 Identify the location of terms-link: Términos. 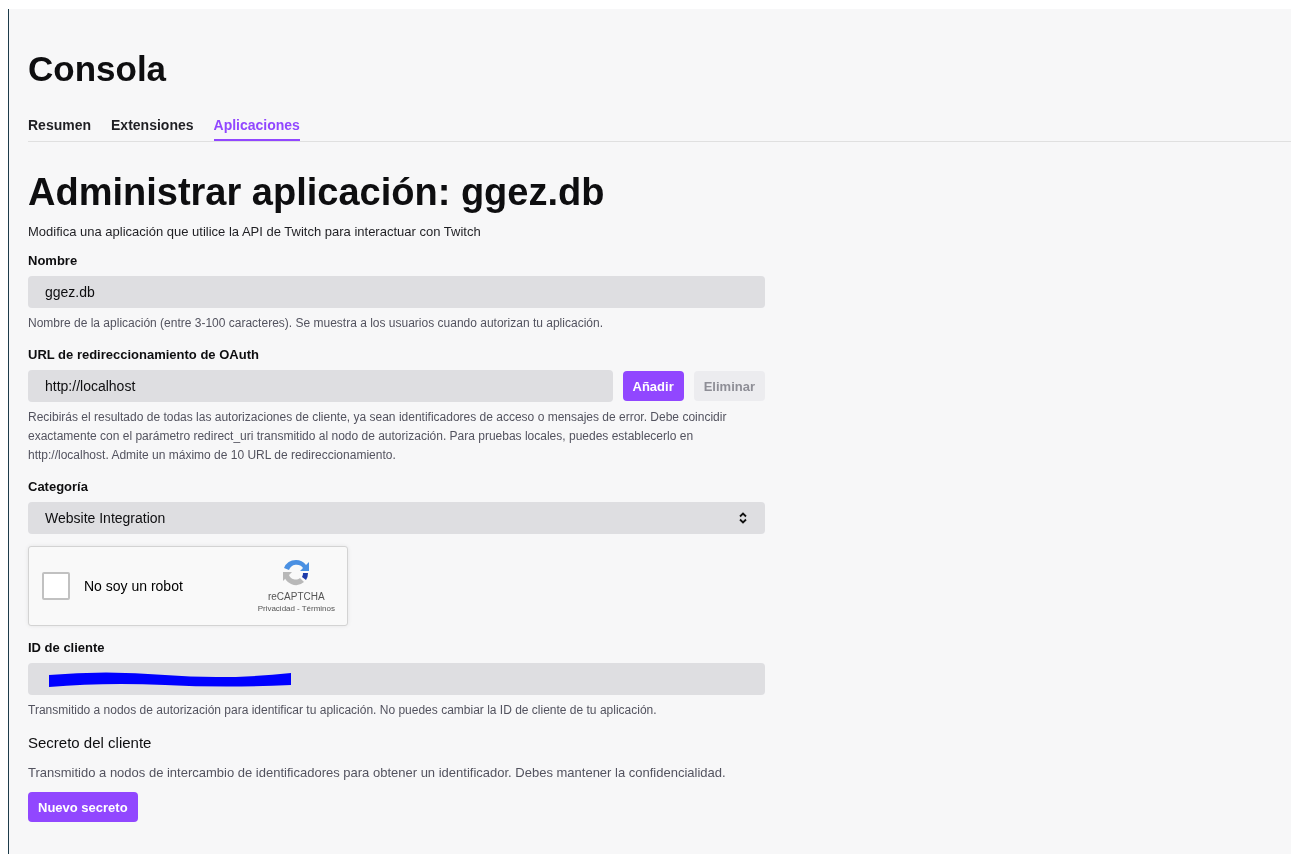
(318, 608).